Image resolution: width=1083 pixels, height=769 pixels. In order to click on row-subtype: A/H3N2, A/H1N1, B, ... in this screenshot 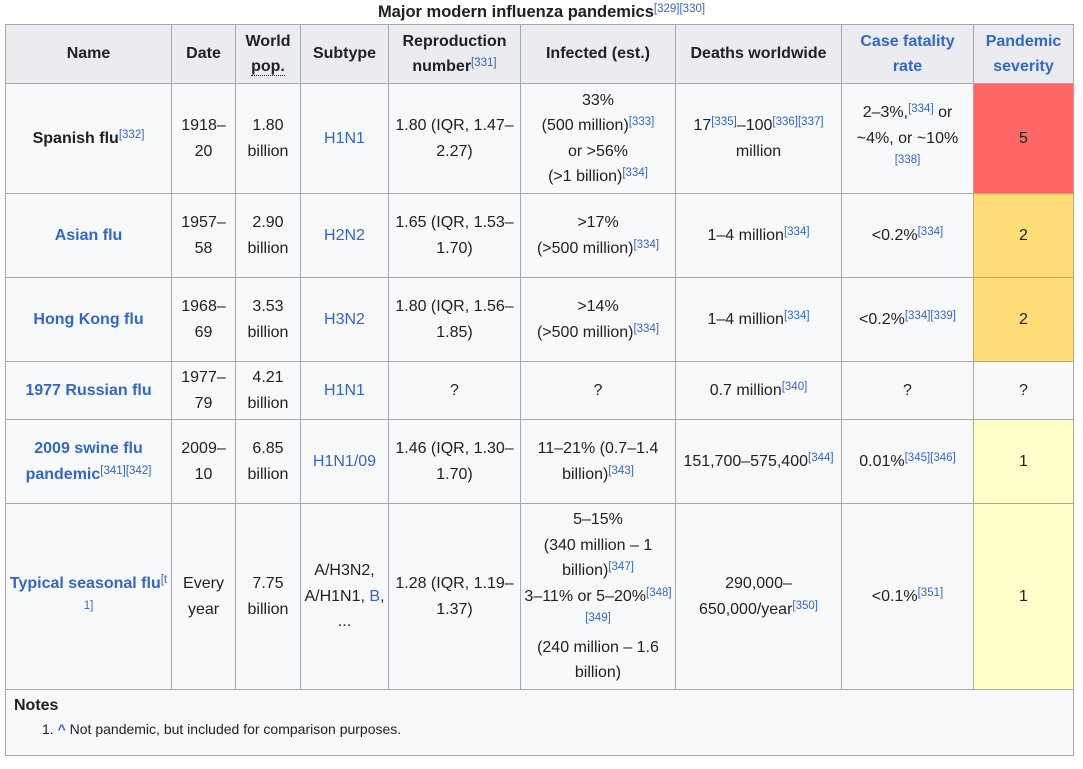, I will do `click(344, 596)`.